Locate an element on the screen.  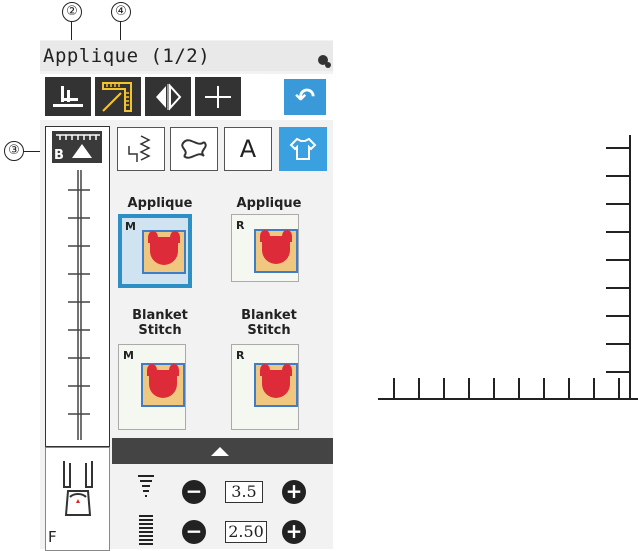
ruler-yellow-icon is located at coordinates (117, 96).